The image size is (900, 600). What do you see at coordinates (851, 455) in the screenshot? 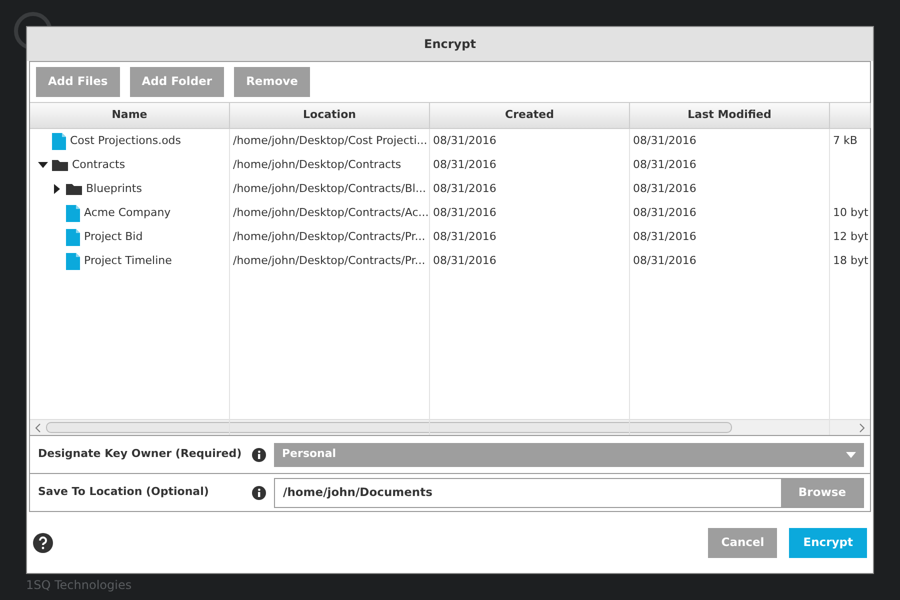
I see `caret-icon` at bounding box center [851, 455].